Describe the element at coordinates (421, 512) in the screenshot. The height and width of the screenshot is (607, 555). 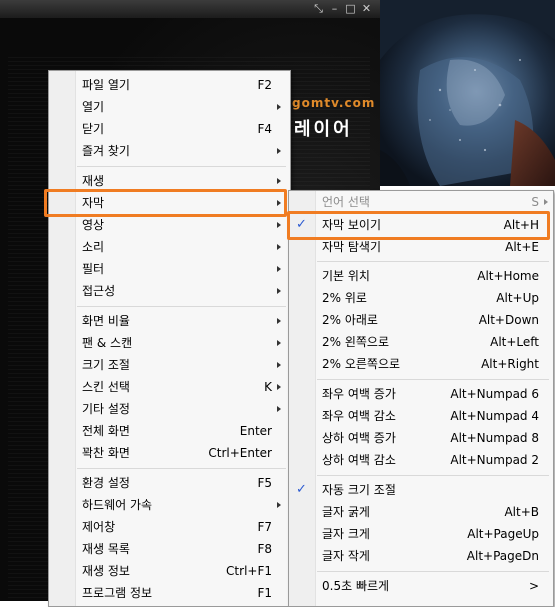
I see `menu-item-bold: 글자 굵게 Alt+B` at that location.